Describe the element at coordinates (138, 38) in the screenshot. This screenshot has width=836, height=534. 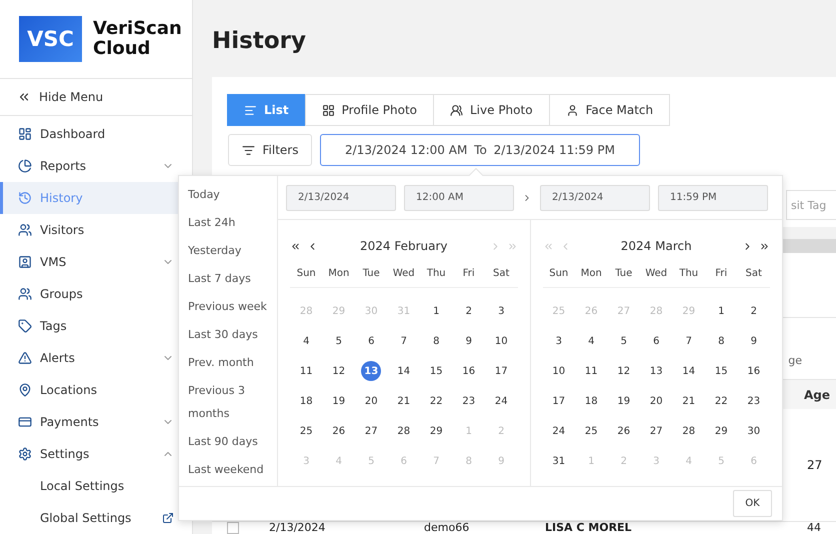
I see `logo-name: VeriScan Cloud` at that location.